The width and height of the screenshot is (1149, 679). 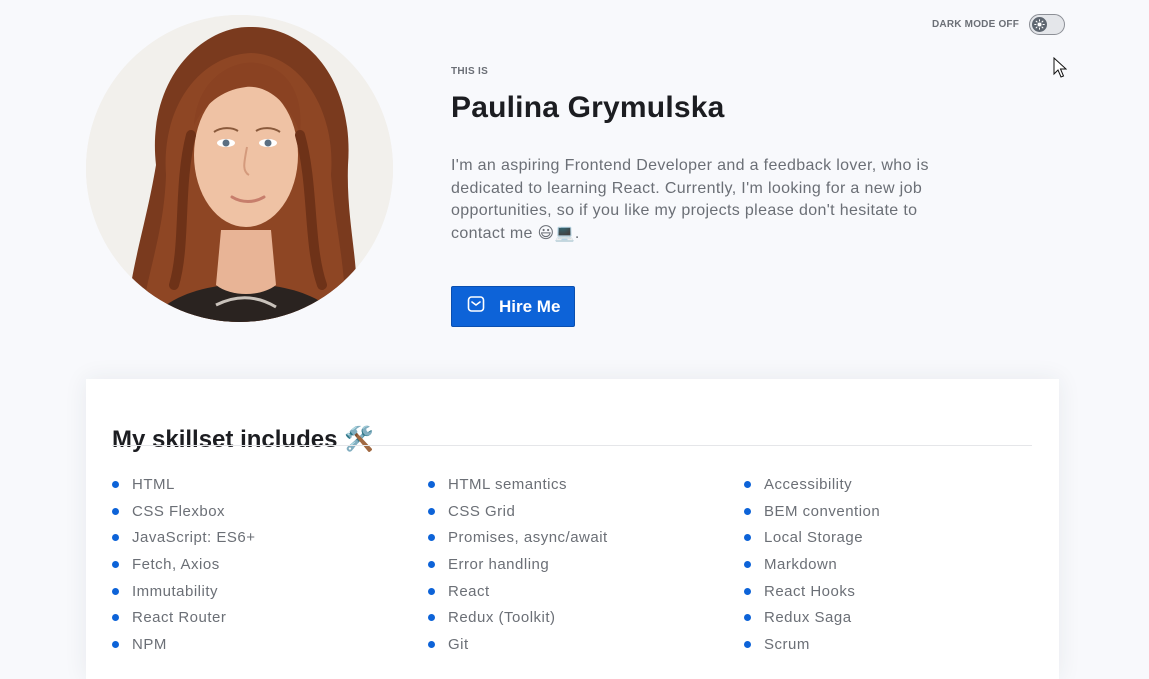 I want to click on skill-label: Local Storage, so click(x=814, y=538).